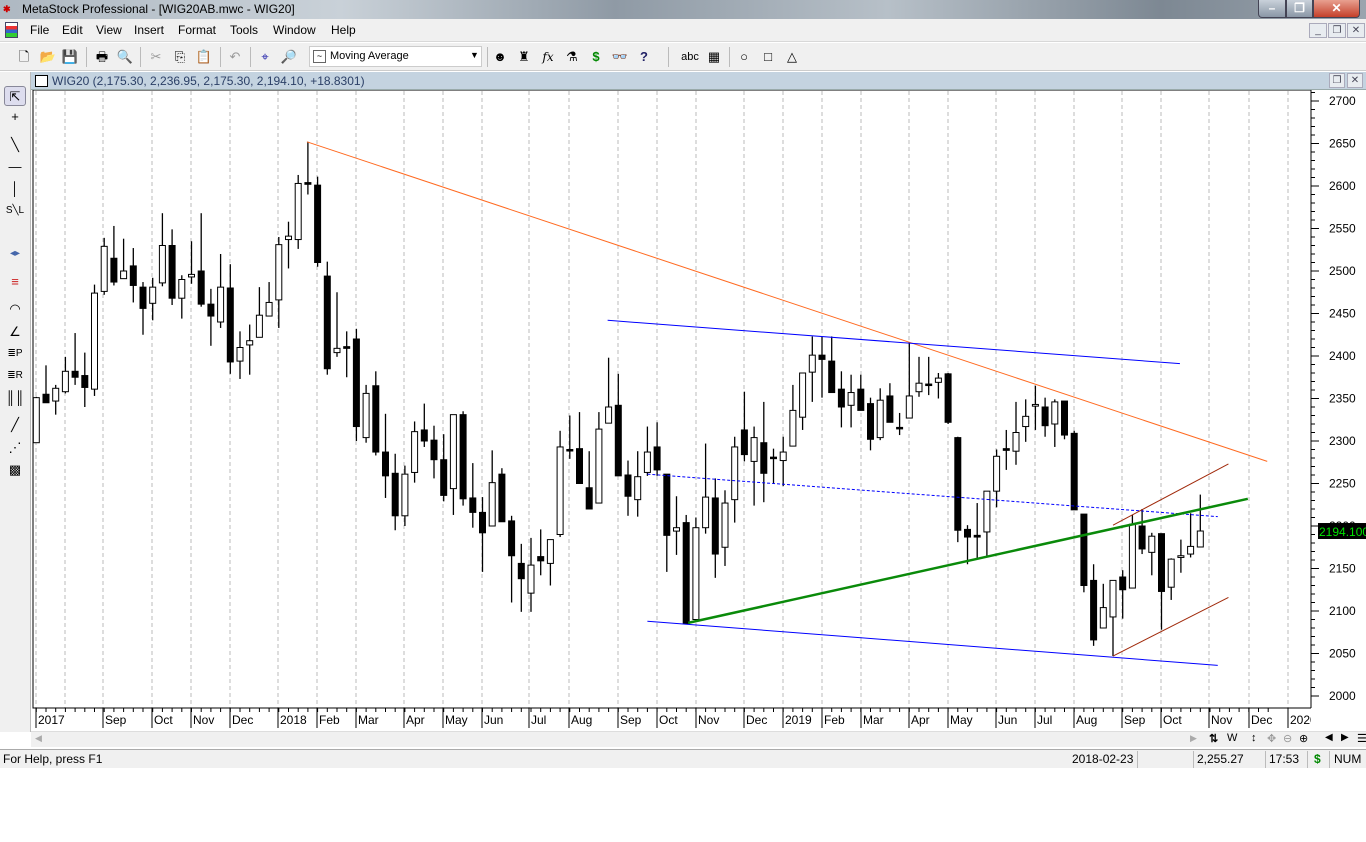 The height and width of the screenshot is (842, 1366). What do you see at coordinates (289, 57) in the screenshot?
I see `zoom-icon: 🔎` at bounding box center [289, 57].